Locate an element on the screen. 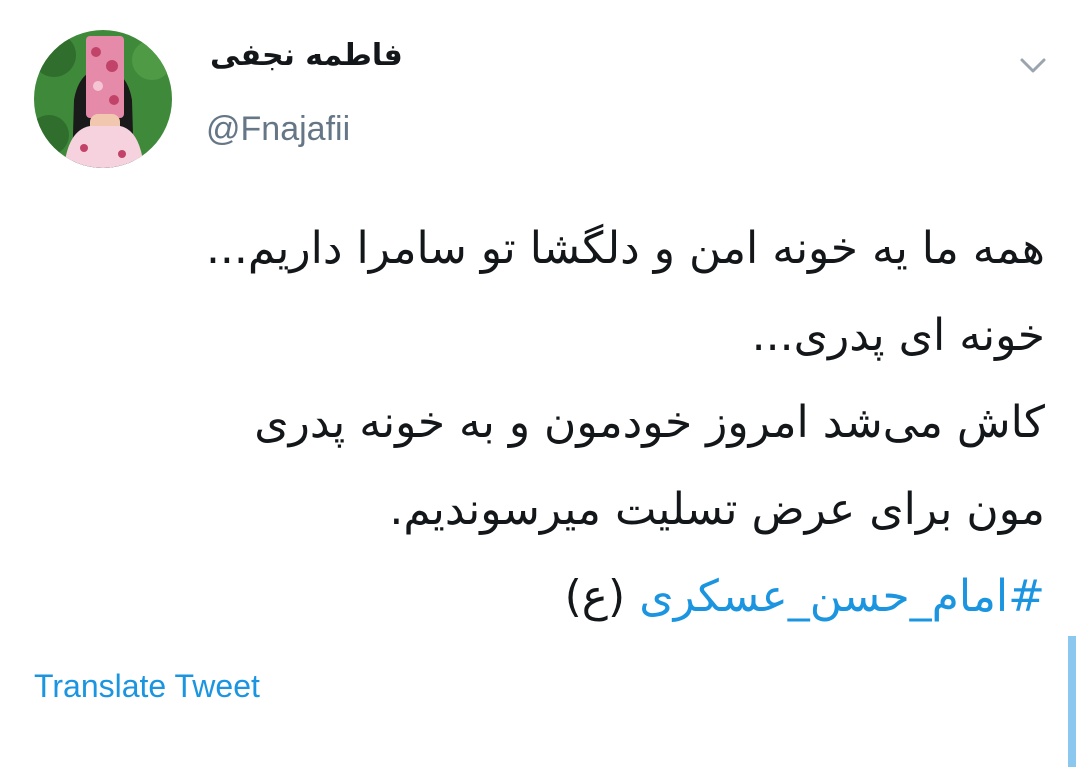  chevron-down-icon is located at coordinates (1033, 65).